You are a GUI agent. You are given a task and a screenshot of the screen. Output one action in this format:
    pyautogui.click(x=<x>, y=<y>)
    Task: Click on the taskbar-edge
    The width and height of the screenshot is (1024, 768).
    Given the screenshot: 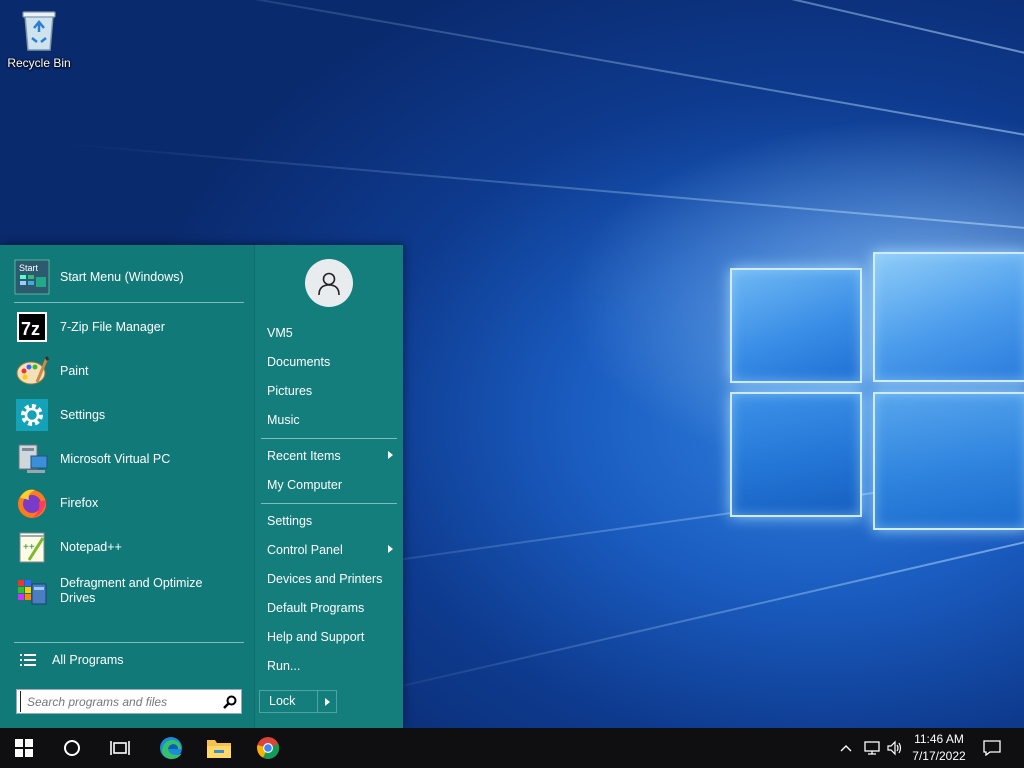 What is the action you would take?
    pyautogui.click(x=171, y=748)
    